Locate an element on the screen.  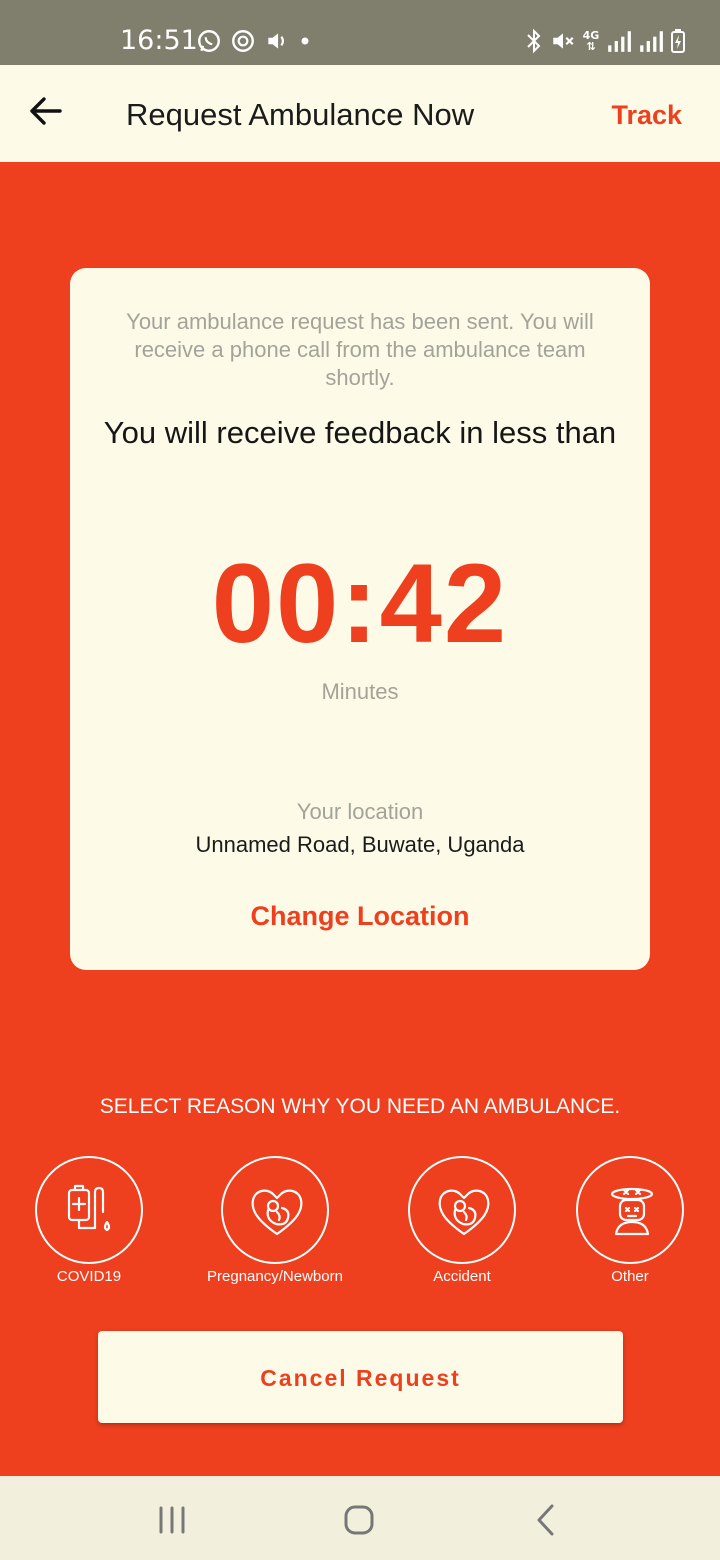
network-4g-icon: 4G ⇅ is located at coordinates (591, 41).